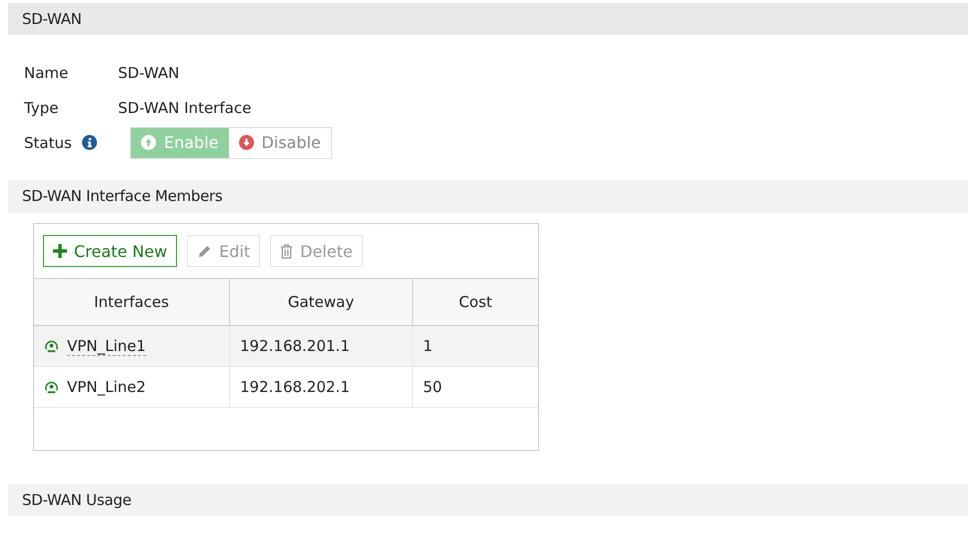 The height and width of the screenshot is (535, 968). I want to click on section-header: SD-WAN Usage, so click(488, 500).